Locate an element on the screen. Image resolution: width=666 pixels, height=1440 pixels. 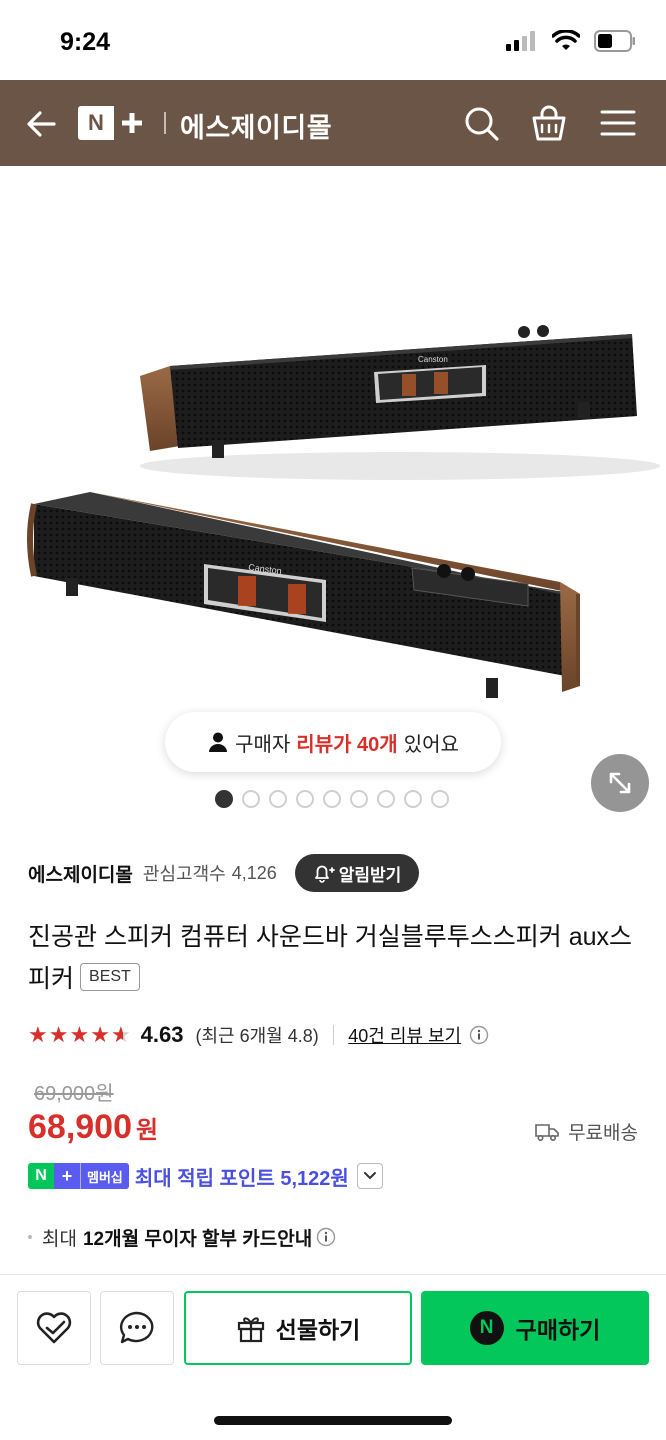
talk-chat-button is located at coordinates (137, 1328).